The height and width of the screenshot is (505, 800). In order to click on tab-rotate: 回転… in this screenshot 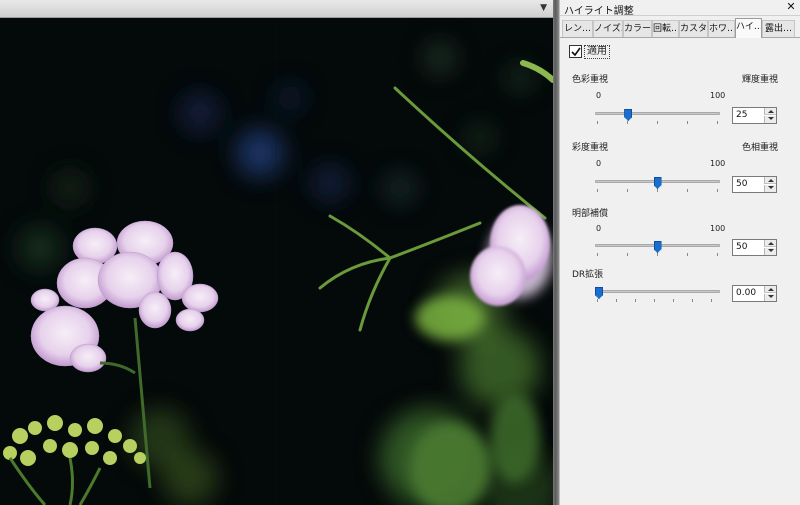, I will do `click(665, 28)`.